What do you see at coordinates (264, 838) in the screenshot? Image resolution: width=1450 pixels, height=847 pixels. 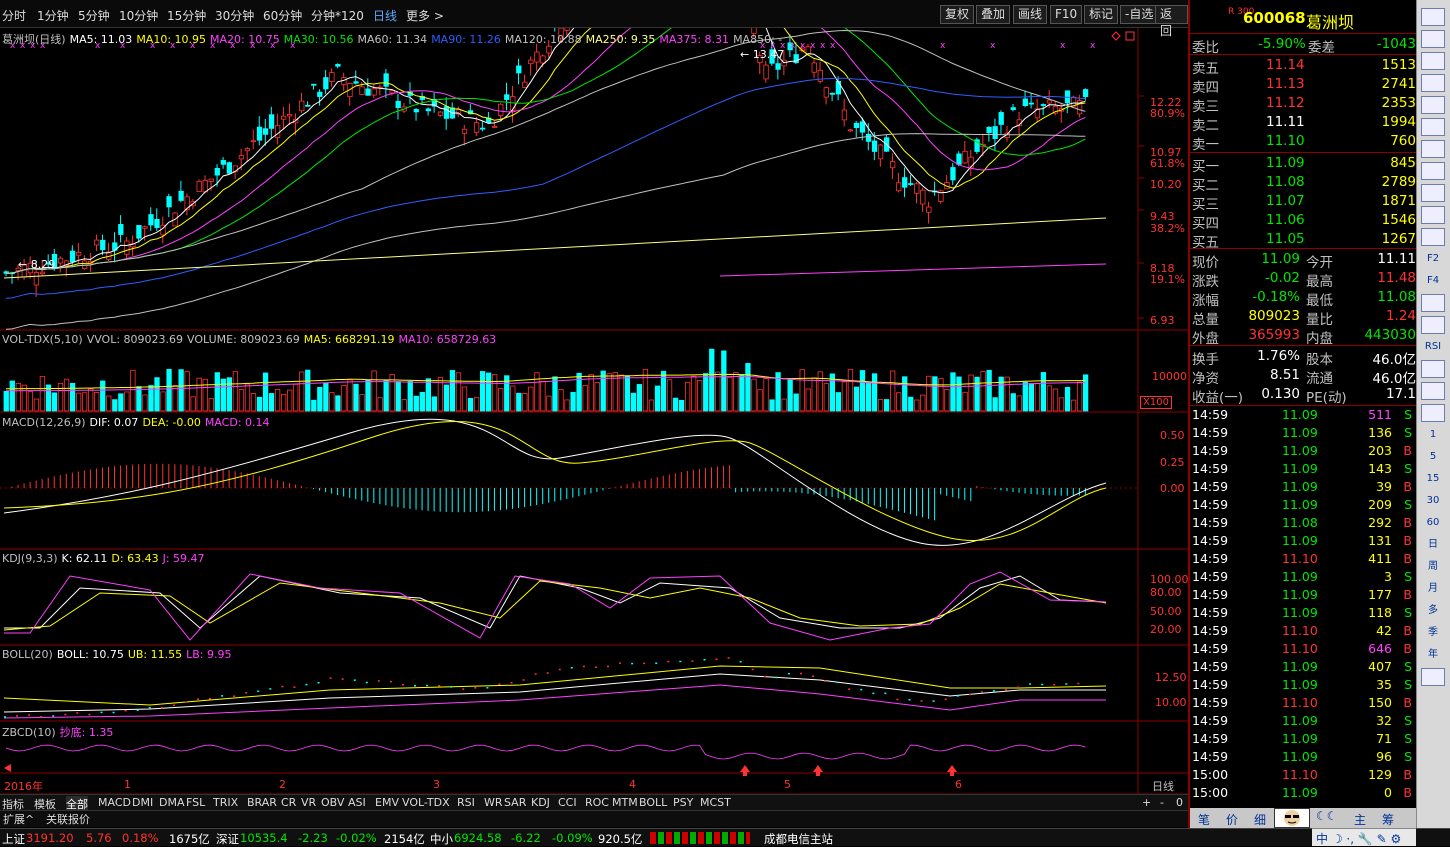 I see `sz-value: 10535.4` at bounding box center [264, 838].